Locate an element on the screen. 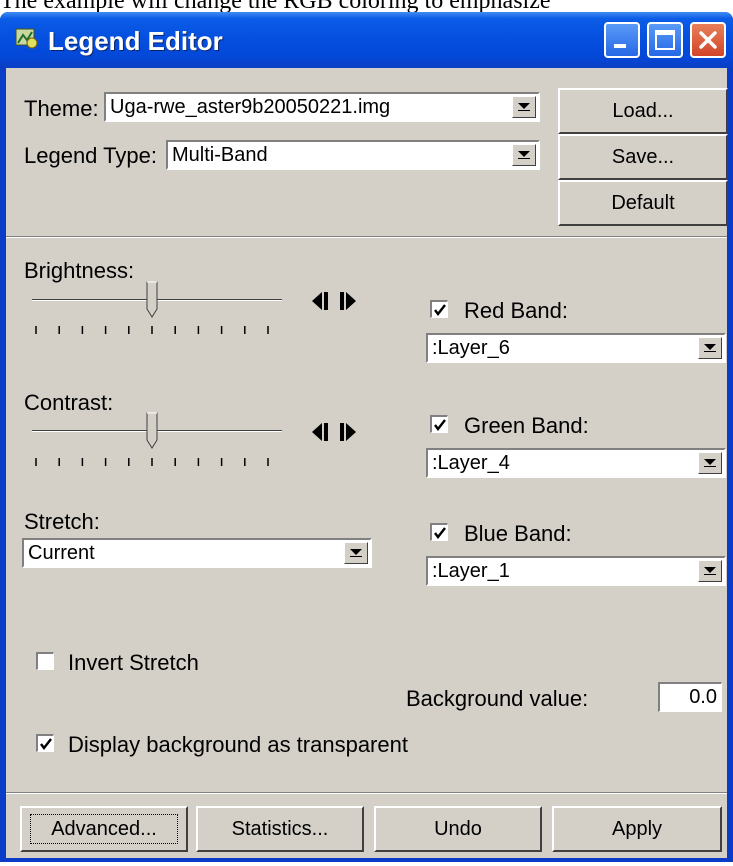 This screenshot has width=733, height=866. maximize-icon is located at coordinates (665, 40).